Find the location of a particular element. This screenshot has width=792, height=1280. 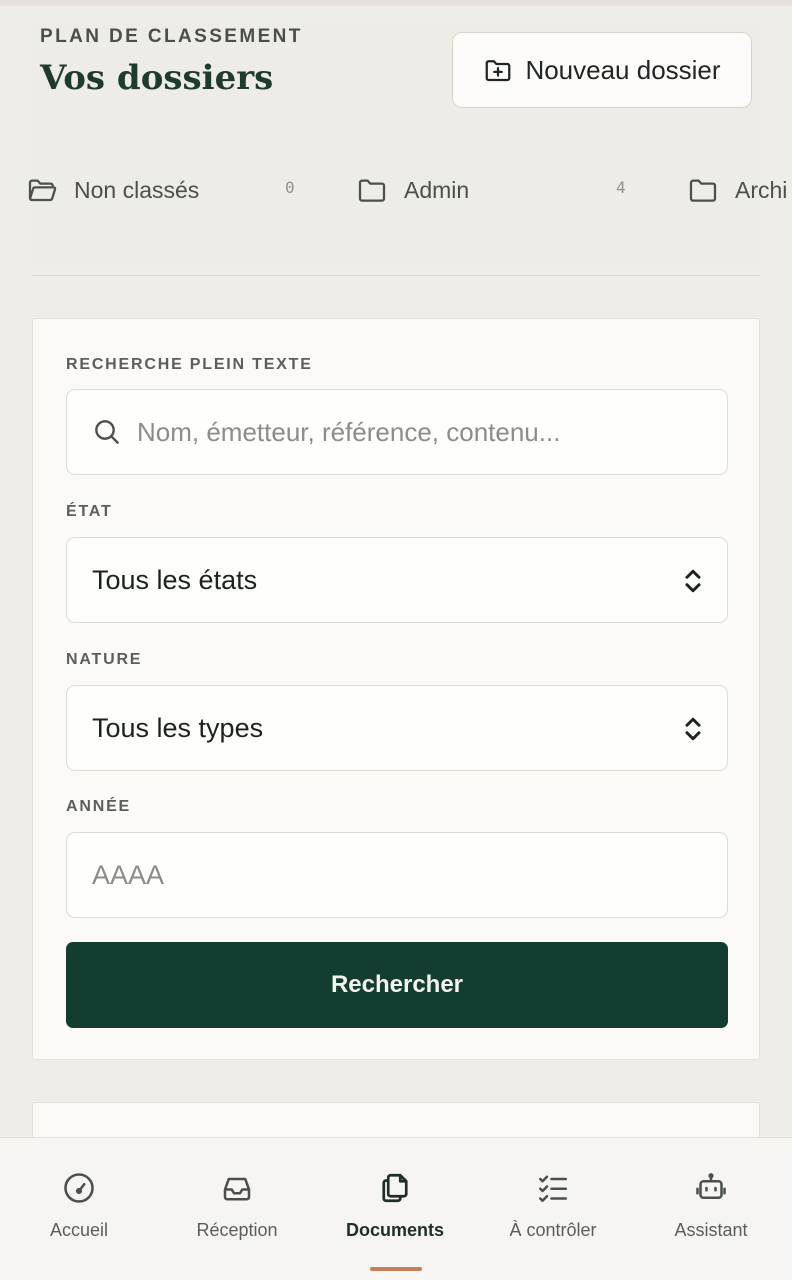

year-input is located at coordinates (392, 875).